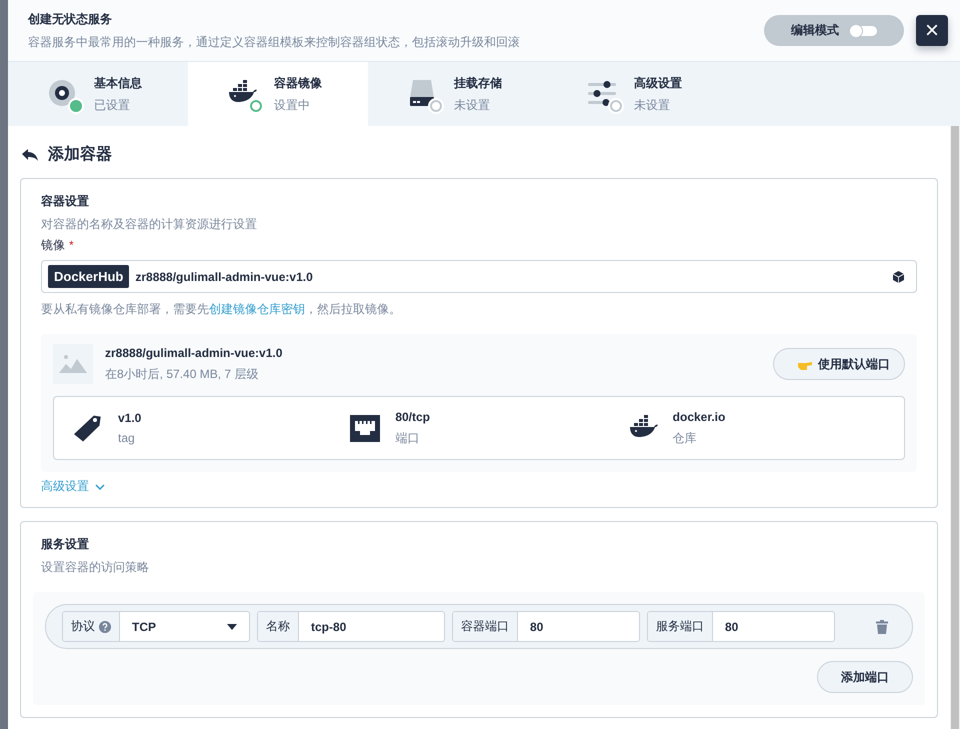 The image size is (960, 729). What do you see at coordinates (658, 83) in the screenshot?
I see `step-title: 高级设置` at bounding box center [658, 83].